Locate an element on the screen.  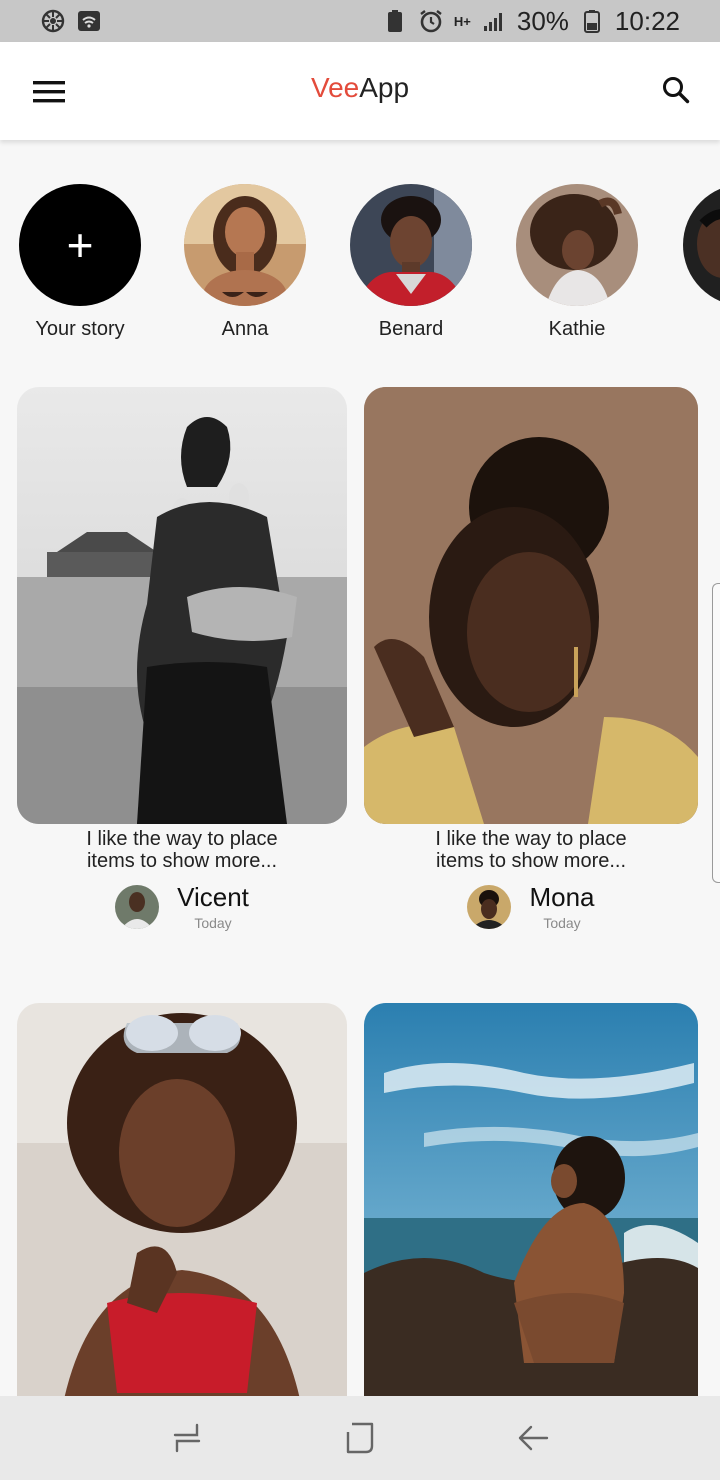
back-button is located at coordinates (533, 1438).